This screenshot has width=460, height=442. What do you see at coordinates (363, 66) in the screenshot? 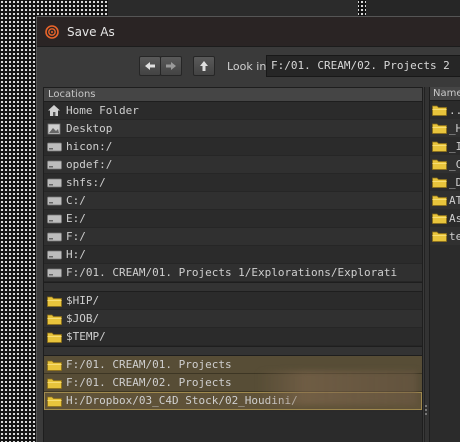
I see `look-in-path-input: F:/01. CREAM/02. Projects 2` at bounding box center [363, 66].